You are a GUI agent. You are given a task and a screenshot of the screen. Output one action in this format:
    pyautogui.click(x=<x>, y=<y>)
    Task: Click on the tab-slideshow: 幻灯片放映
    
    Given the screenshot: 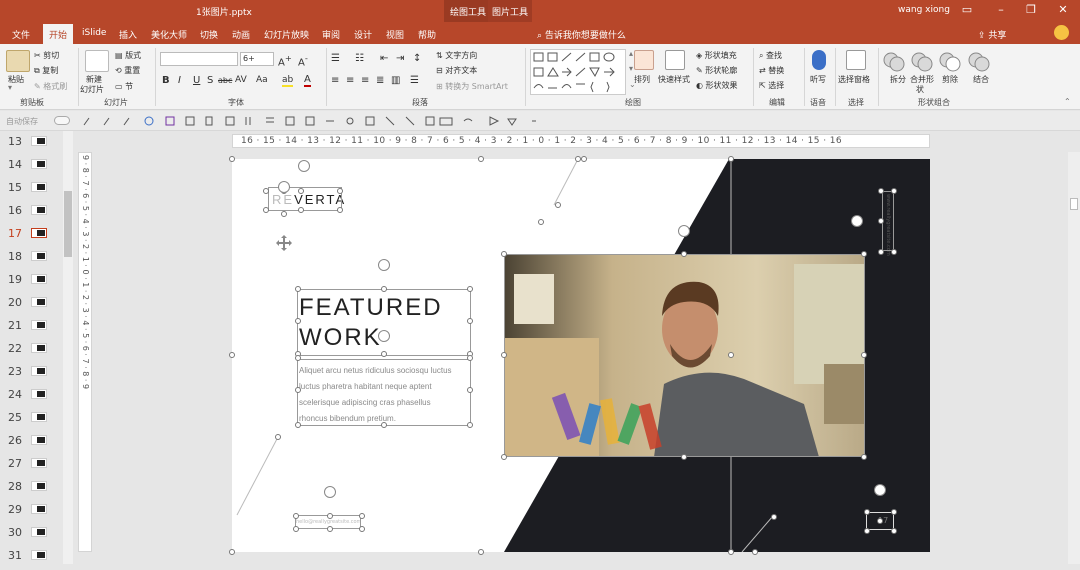 What is the action you would take?
    pyautogui.click(x=286, y=34)
    